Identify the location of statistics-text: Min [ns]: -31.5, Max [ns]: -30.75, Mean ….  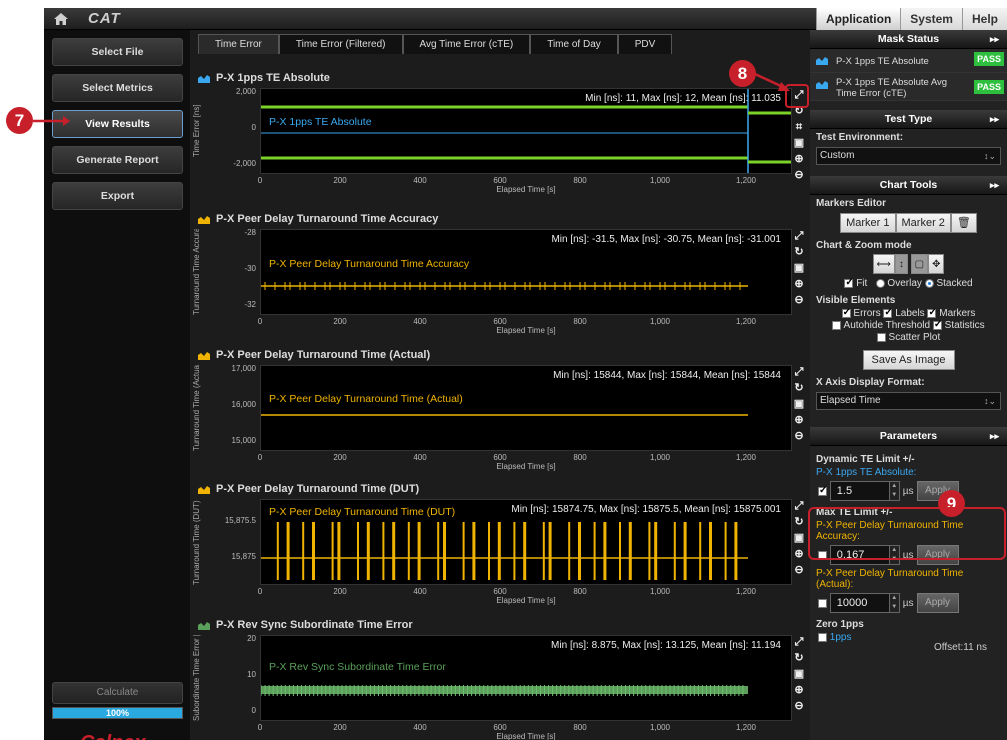
(666, 239).